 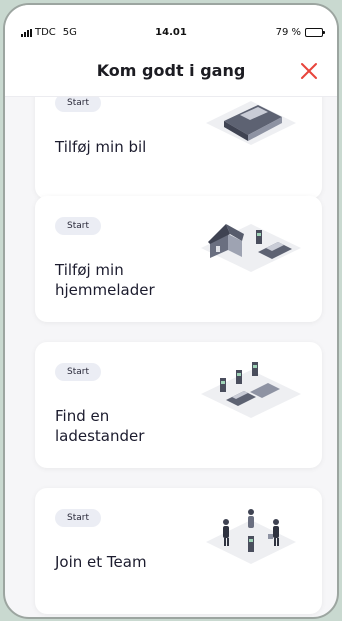 What do you see at coordinates (100, 426) in the screenshot?
I see `card-title: Find en ladestander` at bounding box center [100, 426].